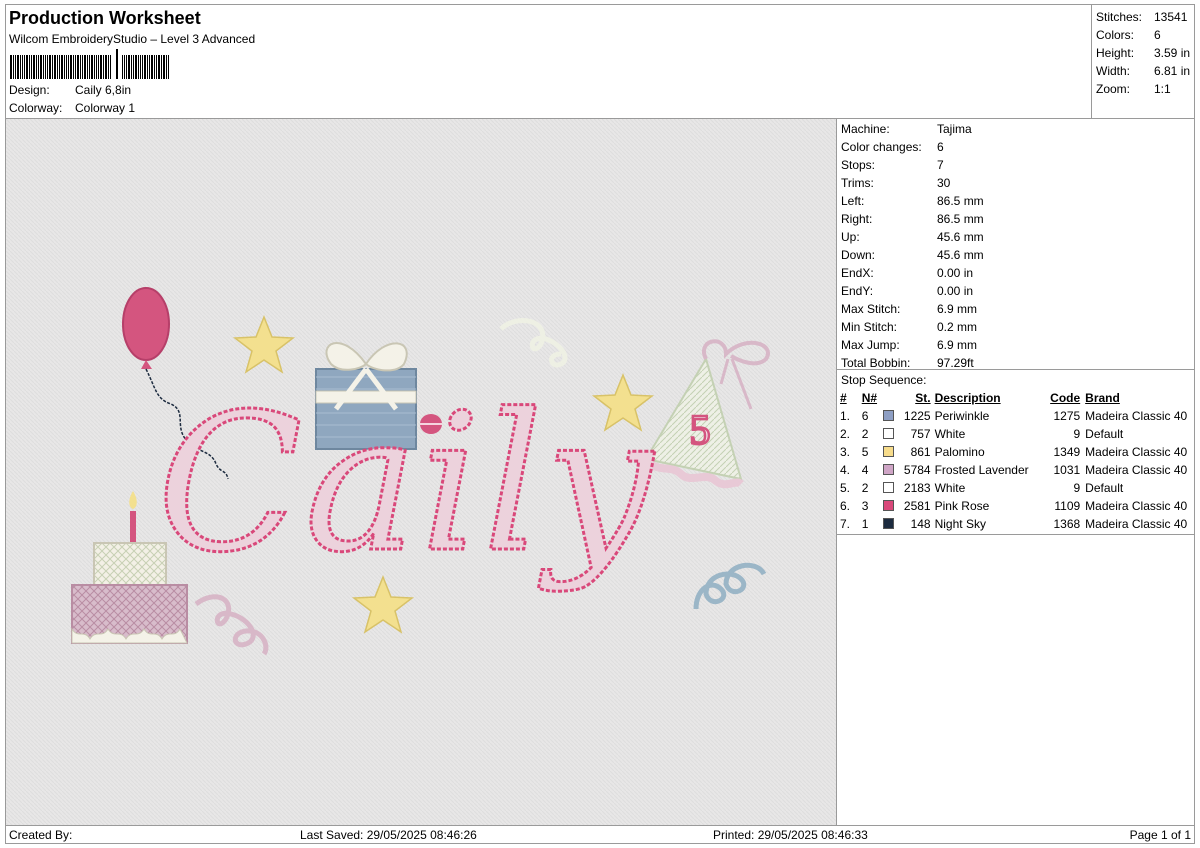 This screenshot has width=1200, height=848. Describe the element at coordinates (871, 309) in the screenshot. I see `machine-info-label: Max Stitch:` at that location.